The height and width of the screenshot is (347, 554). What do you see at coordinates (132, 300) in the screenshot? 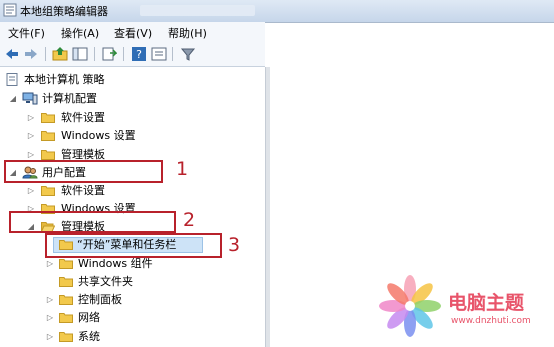
I see `tree-item-control-panel: ▷ 控制面板` at bounding box center [132, 300].